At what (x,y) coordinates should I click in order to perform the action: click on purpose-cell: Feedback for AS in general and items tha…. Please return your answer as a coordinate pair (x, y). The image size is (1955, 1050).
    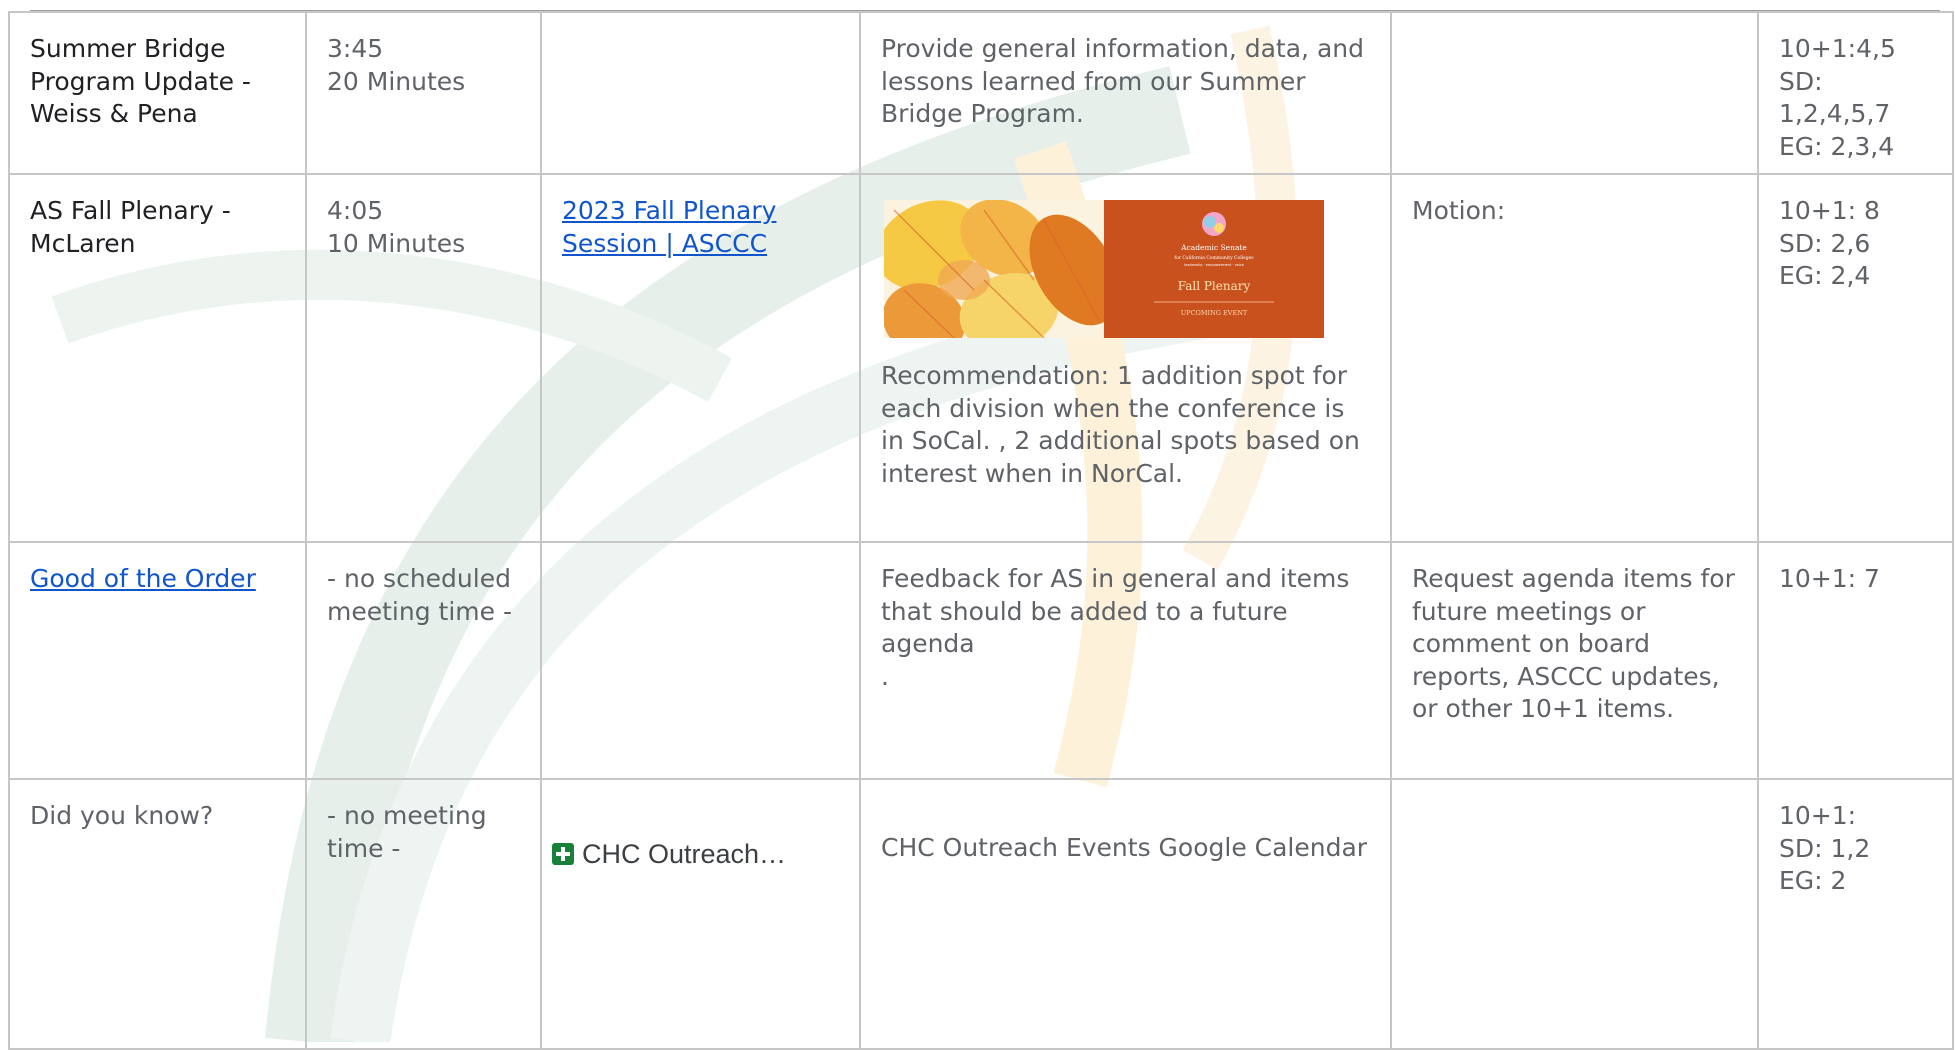
    Looking at the image, I should click on (1125, 660).